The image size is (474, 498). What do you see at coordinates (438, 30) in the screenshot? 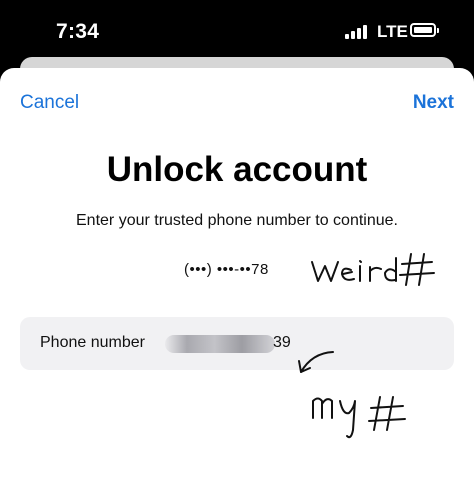
I see `battery-tip-icon` at bounding box center [438, 30].